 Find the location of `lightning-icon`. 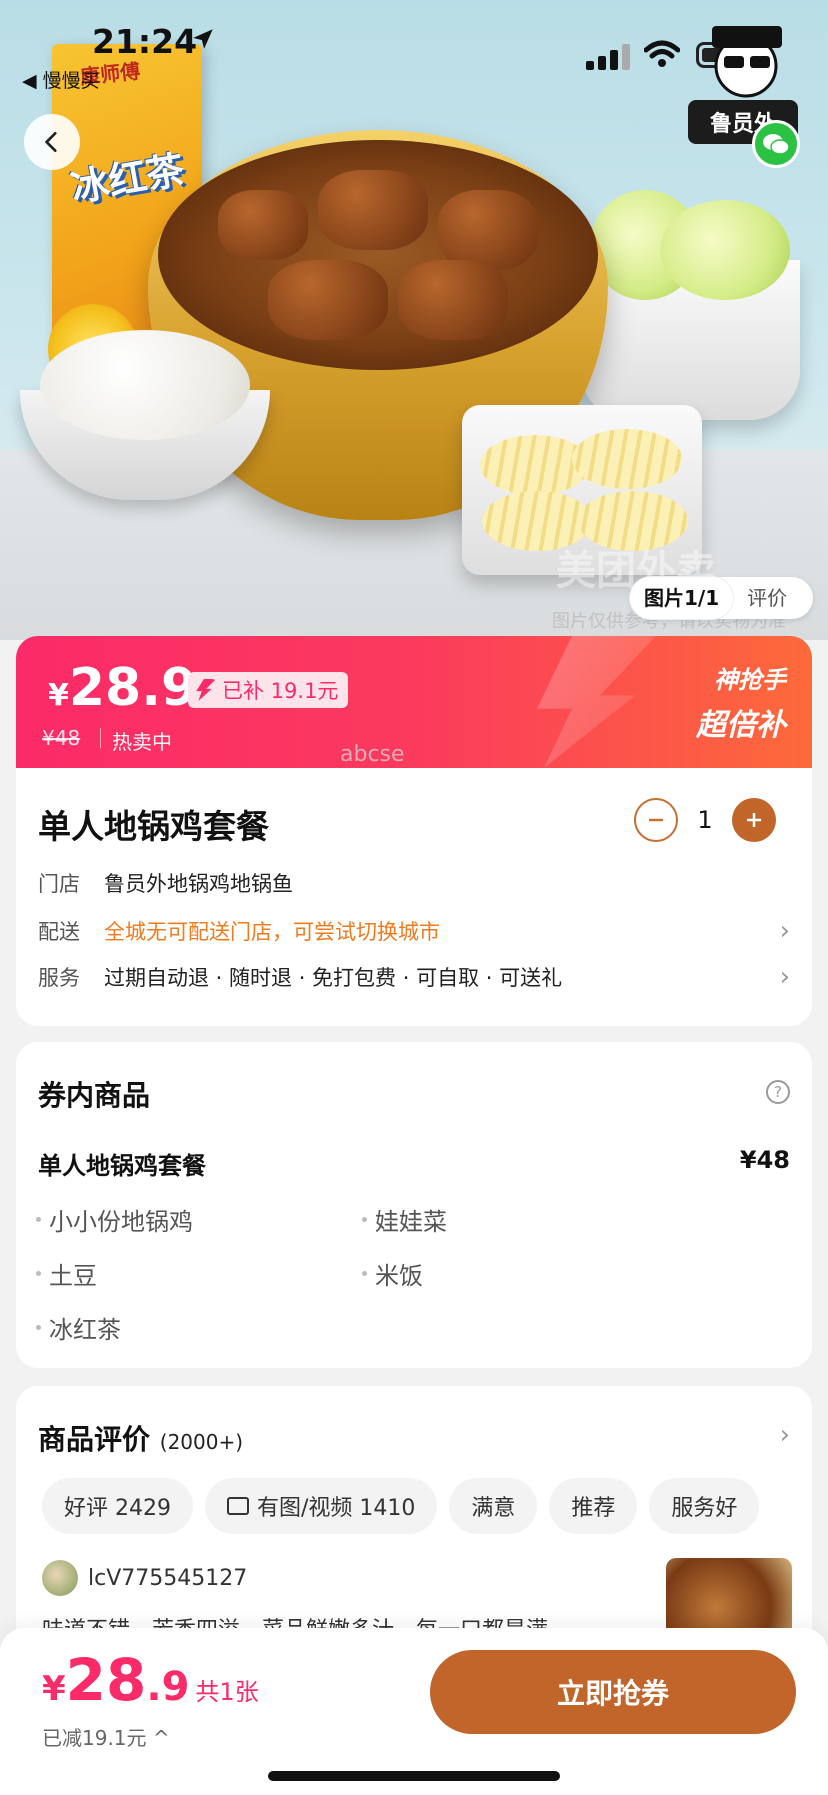

lightning-icon is located at coordinates (596, 702).